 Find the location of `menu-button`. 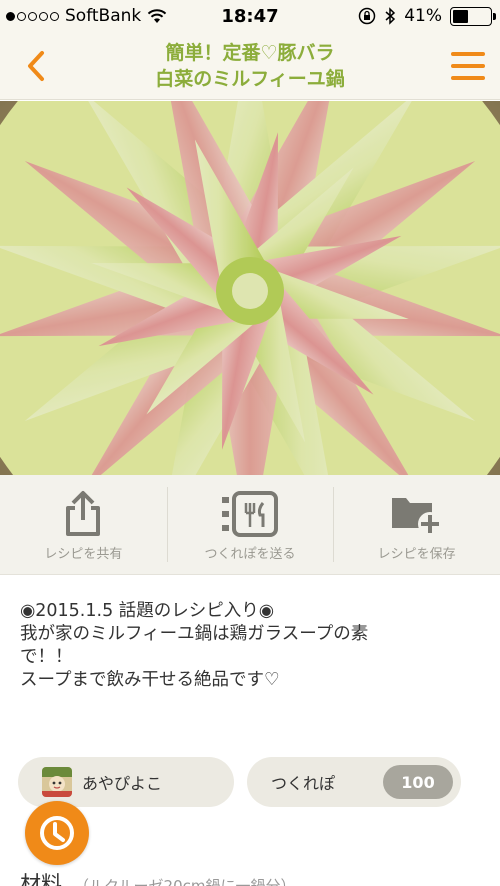

menu-button is located at coordinates (468, 66).